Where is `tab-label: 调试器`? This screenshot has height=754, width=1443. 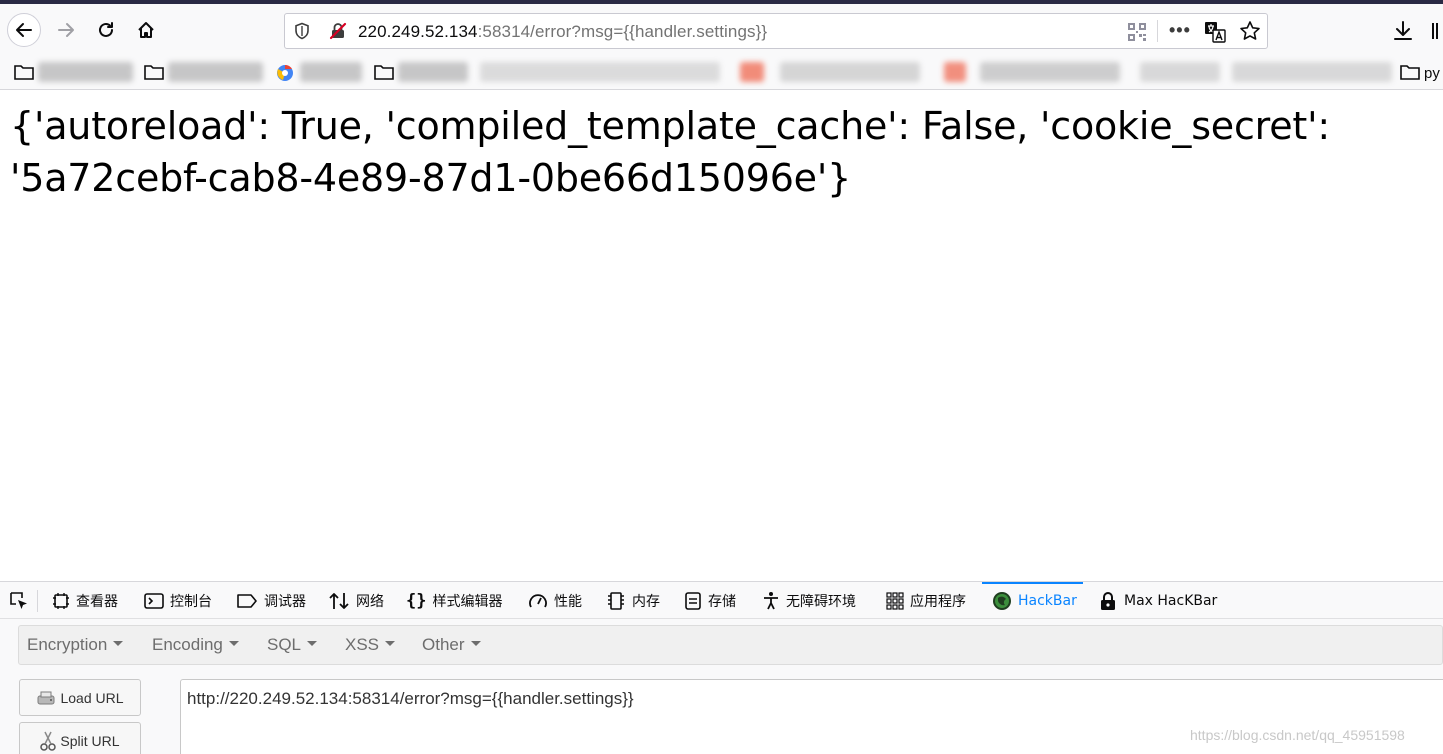 tab-label: 调试器 is located at coordinates (285, 601).